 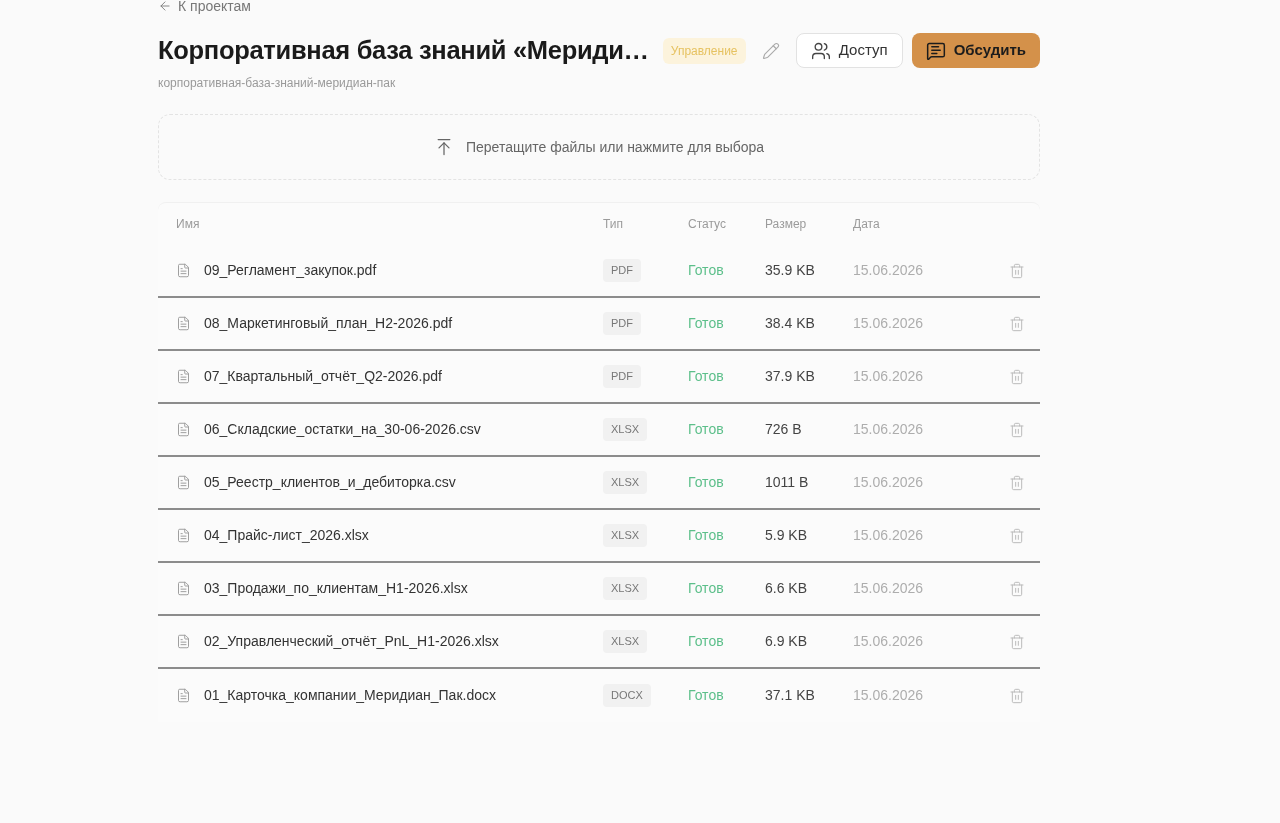 I want to click on file-size: 37.1 KB, so click(x=790, y=695).